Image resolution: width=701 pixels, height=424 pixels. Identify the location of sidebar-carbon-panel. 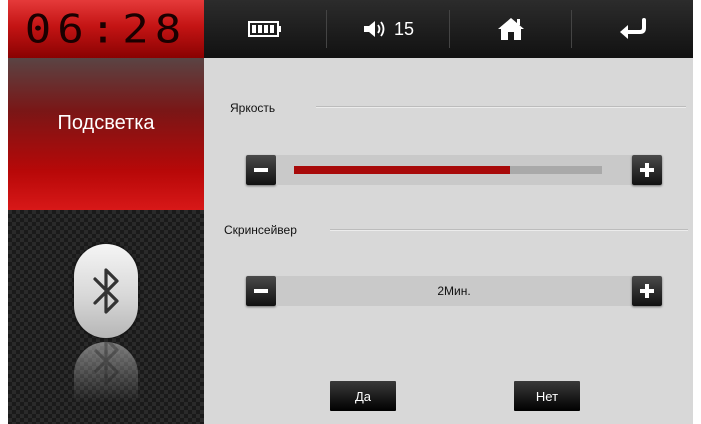
(106, 317).